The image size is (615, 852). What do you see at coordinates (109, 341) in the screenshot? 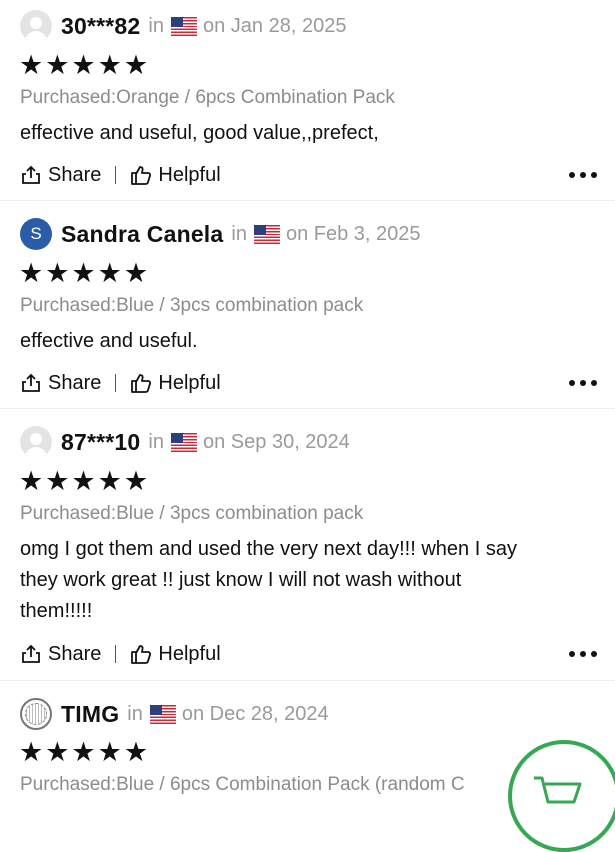
I see `review-text-line: effective and useful.` at bounding box center [109, 341].